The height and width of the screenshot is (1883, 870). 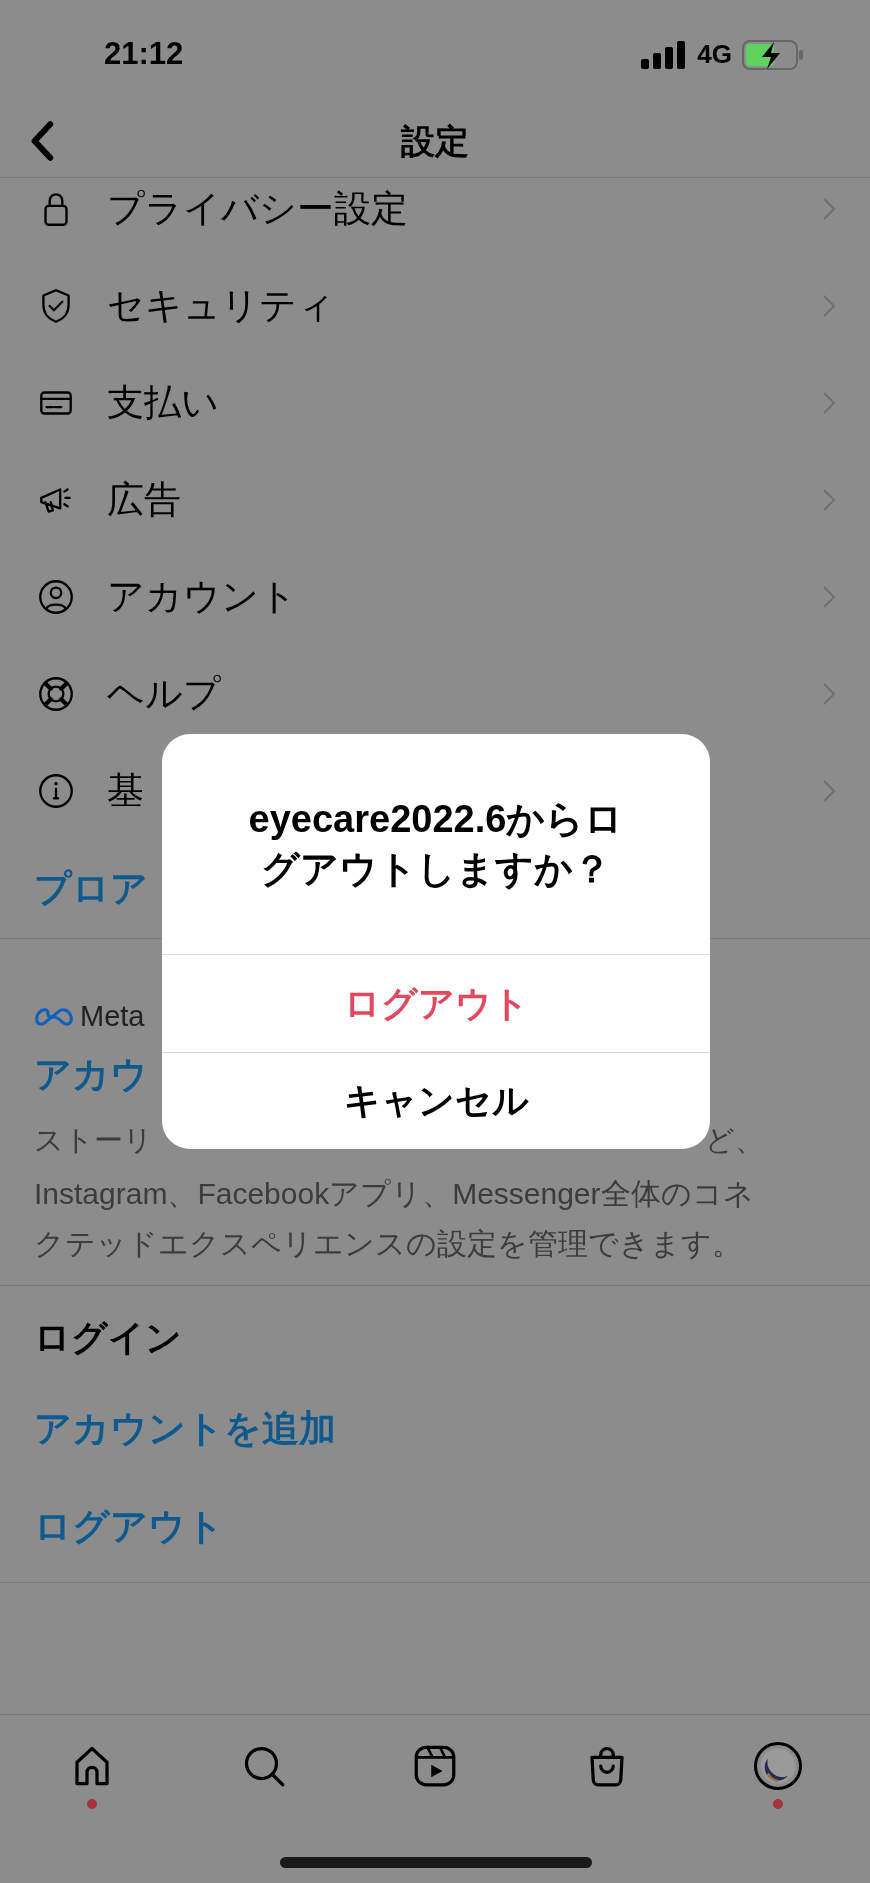 What do you see at coordinates (108, 1338) in the screenshot?
I see `section-heading: ログイン` at bounding box center [108, 1338].